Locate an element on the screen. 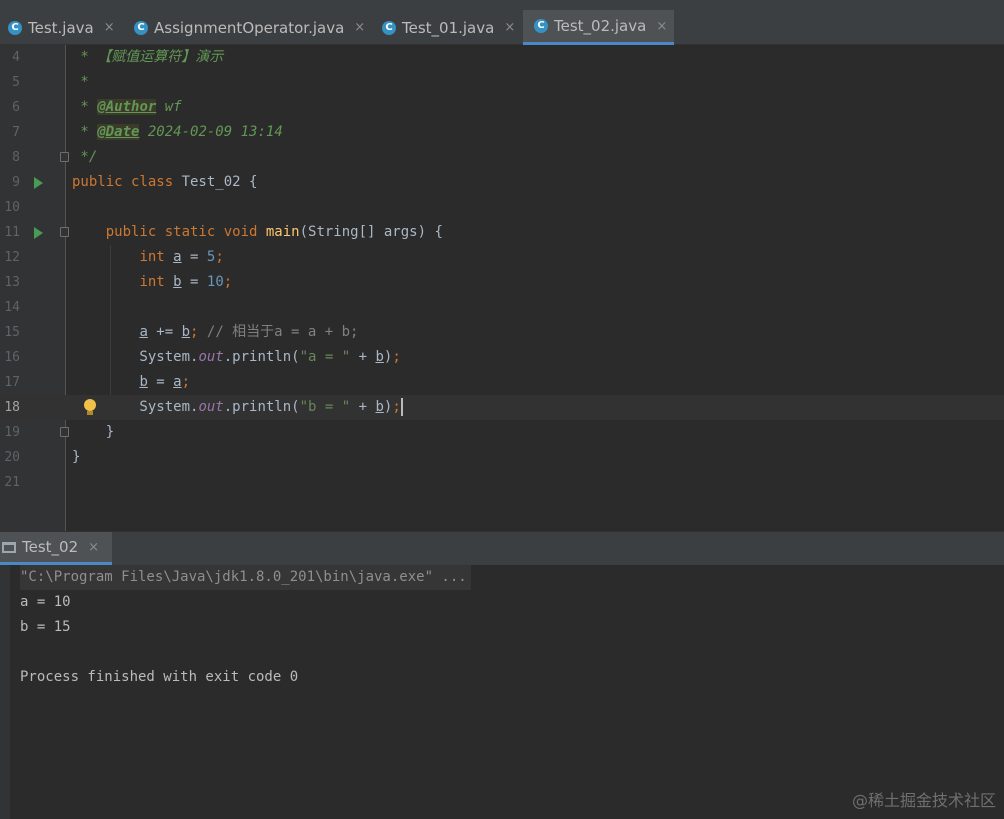 The image size is (1004, 819). code-token: * 【赋值运算符】演示 is located at coordinates (148, 57).